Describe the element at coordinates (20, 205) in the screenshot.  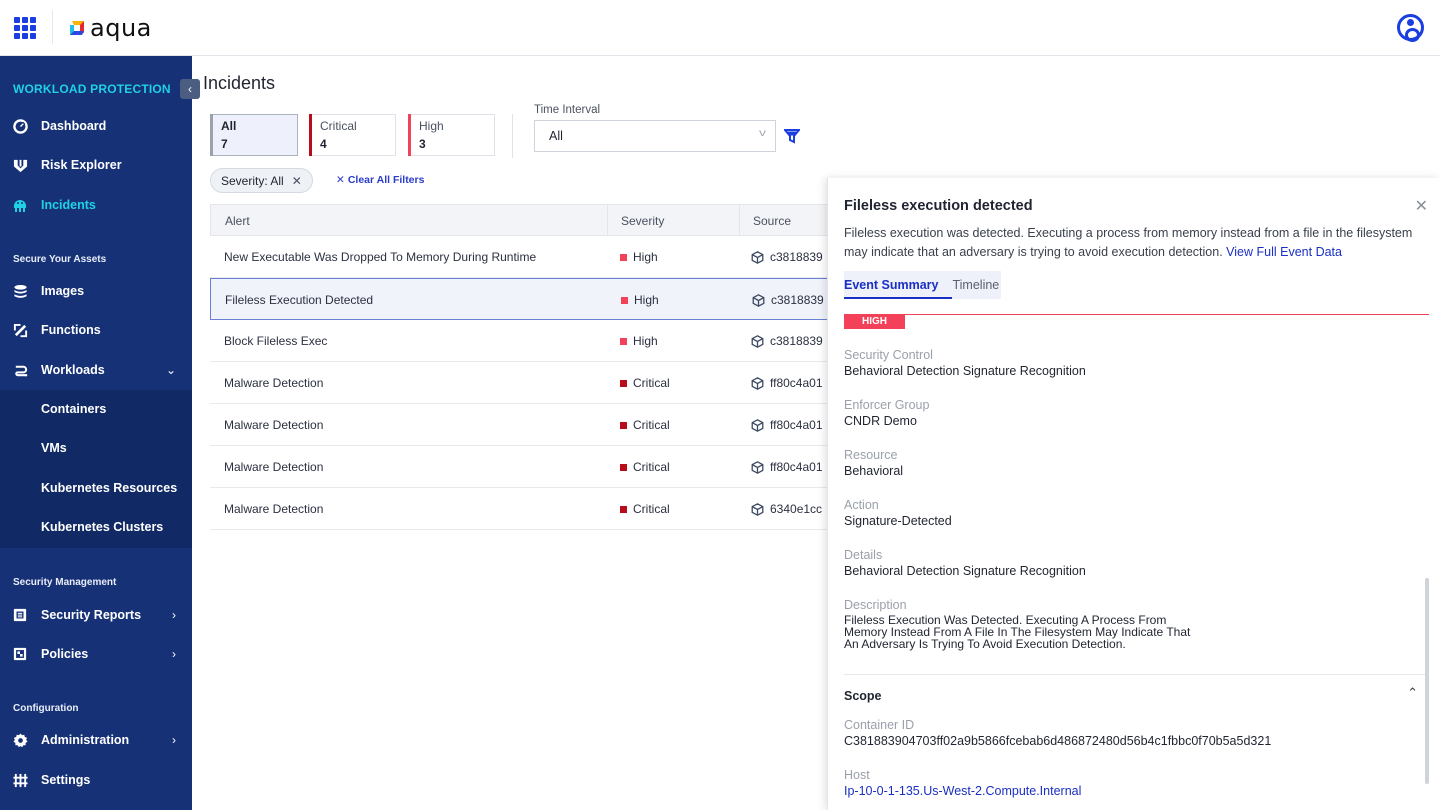
I see `incidents-icon` at that location.